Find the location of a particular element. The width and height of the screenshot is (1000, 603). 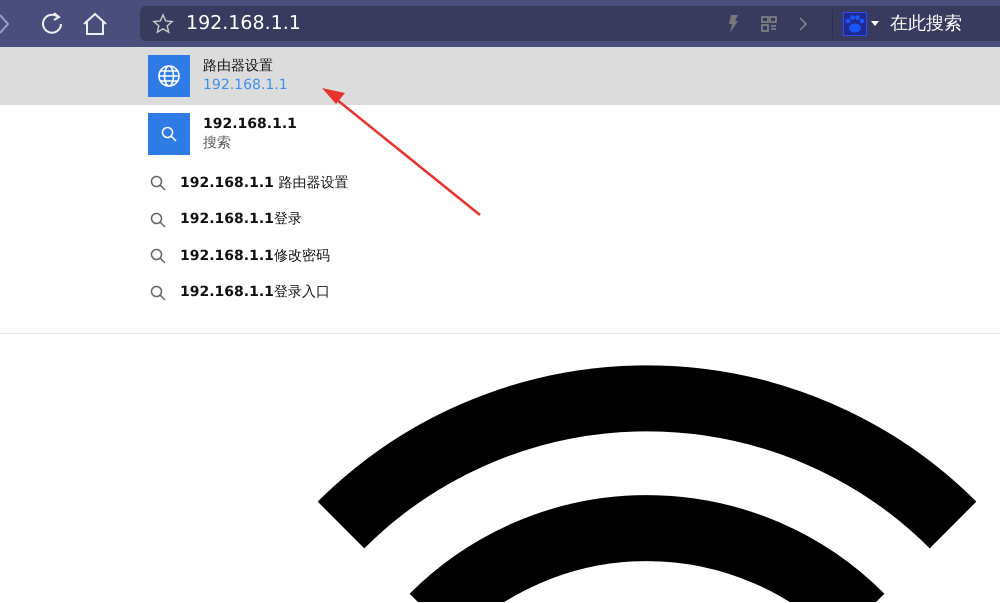

search-field: 在此搜索 is located at coordinates (945, 23).